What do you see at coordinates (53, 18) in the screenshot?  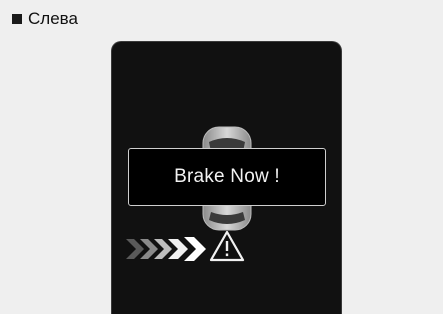 I see `section-title: Слева` at bounding box center [53, 18].